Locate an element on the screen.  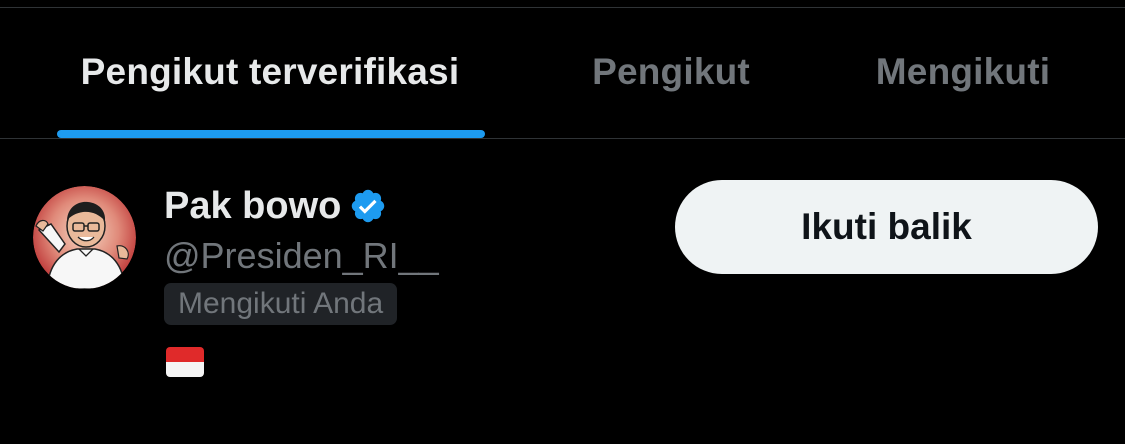
tab-followers: Pengikut is located at coordinates (671, 73).